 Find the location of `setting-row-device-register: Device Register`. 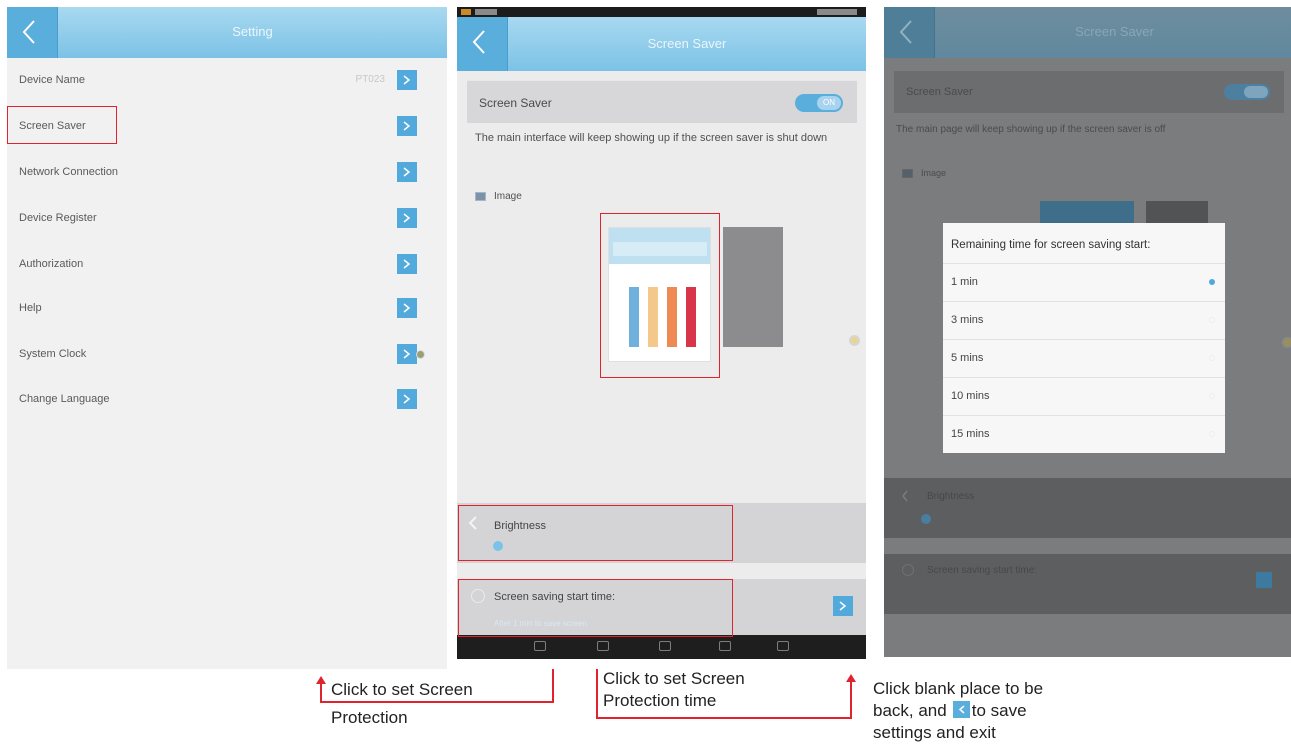

setting-row-device-register: Device Register is located at coordinates (227, 219).